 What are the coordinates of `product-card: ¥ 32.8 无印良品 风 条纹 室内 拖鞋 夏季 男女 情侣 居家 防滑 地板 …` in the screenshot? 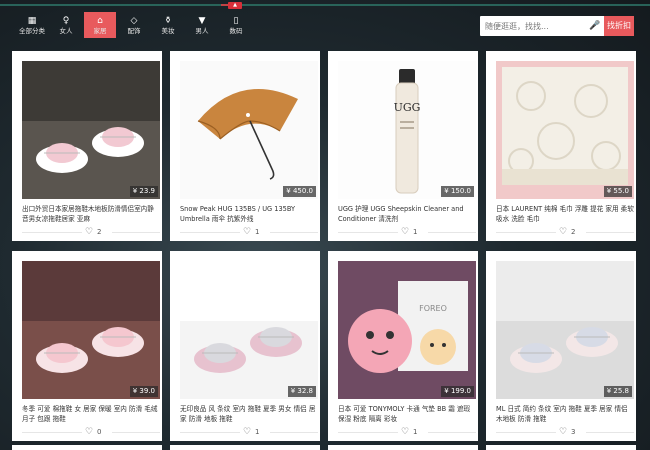 It's located at (245, 346).